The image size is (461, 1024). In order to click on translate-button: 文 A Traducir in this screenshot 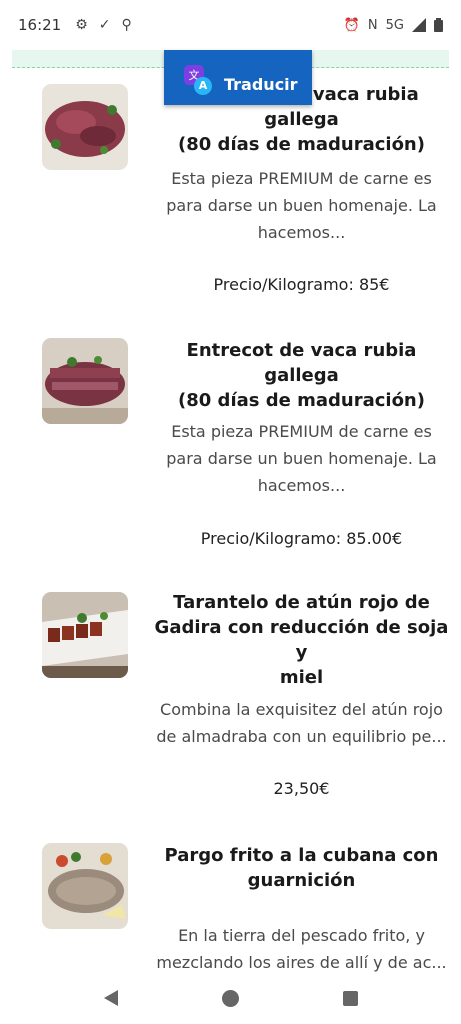, I will do `click(238, 77)`.